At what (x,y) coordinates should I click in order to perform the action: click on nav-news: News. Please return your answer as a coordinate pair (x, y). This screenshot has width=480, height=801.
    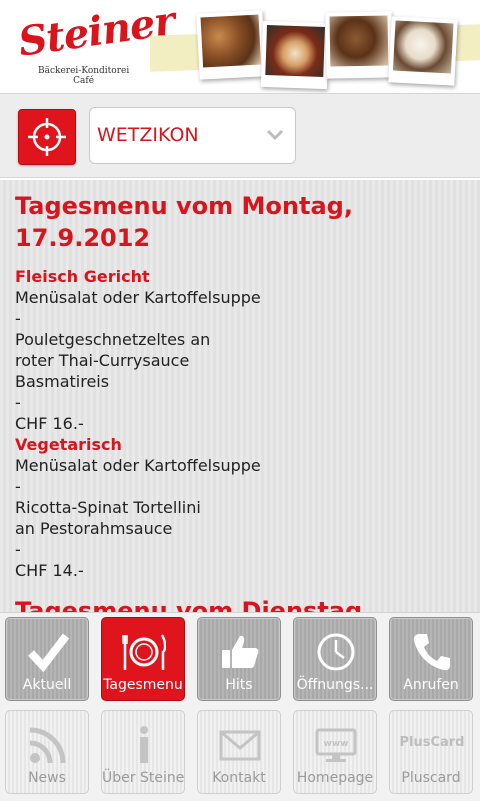
    Looking at the image, I should click on (47, 752).